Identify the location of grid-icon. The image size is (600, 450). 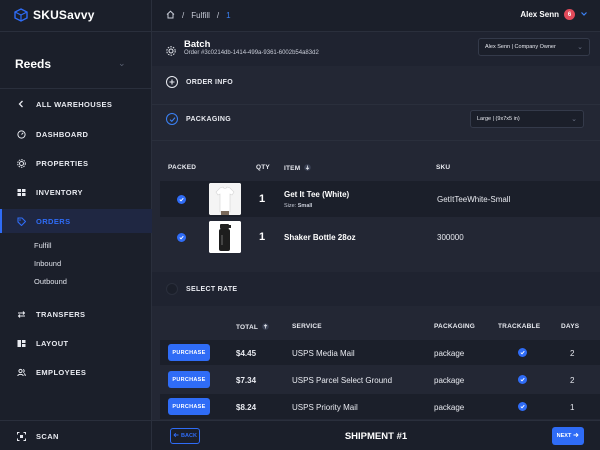
(21, 192).